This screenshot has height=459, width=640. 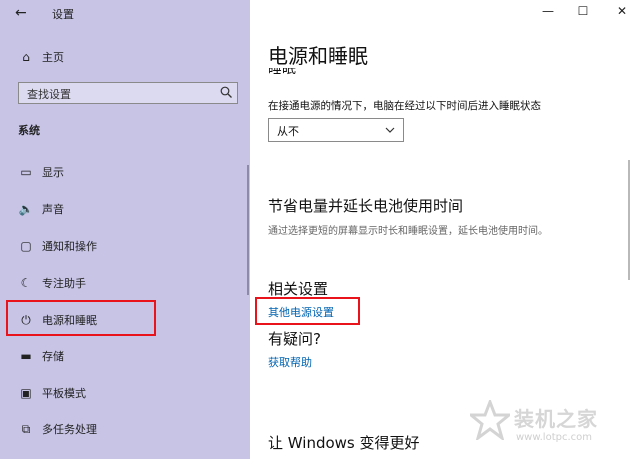 What do you see at coordinates (53, 57) in the screenshot?
I see `sidebar-item-label: 主页` at bounding box center [53, 57].